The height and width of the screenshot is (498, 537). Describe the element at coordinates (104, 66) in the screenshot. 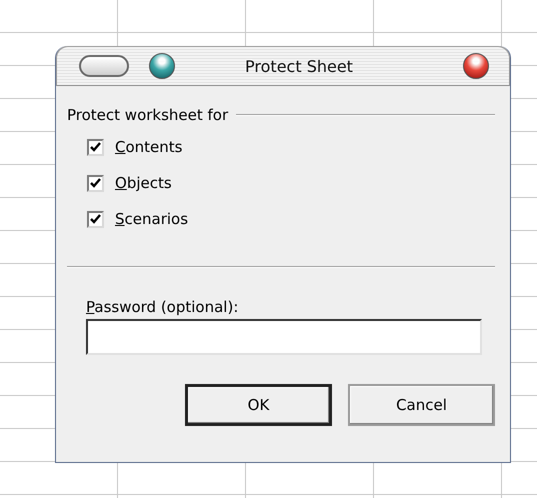

I see `toolbar-toggle-button` at that location.